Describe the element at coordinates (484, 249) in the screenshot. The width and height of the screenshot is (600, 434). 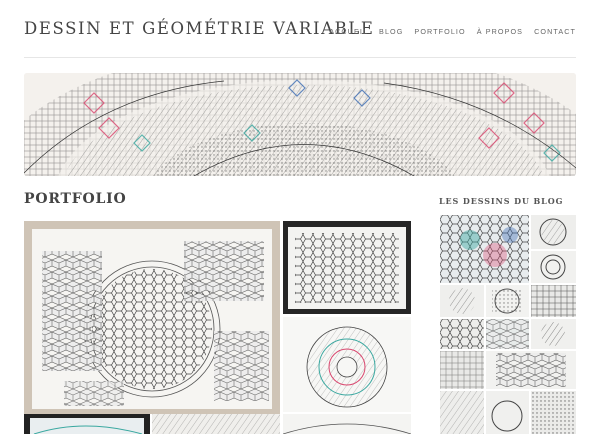
I see `sidebar-thumb-colored-hexagons` at that location.